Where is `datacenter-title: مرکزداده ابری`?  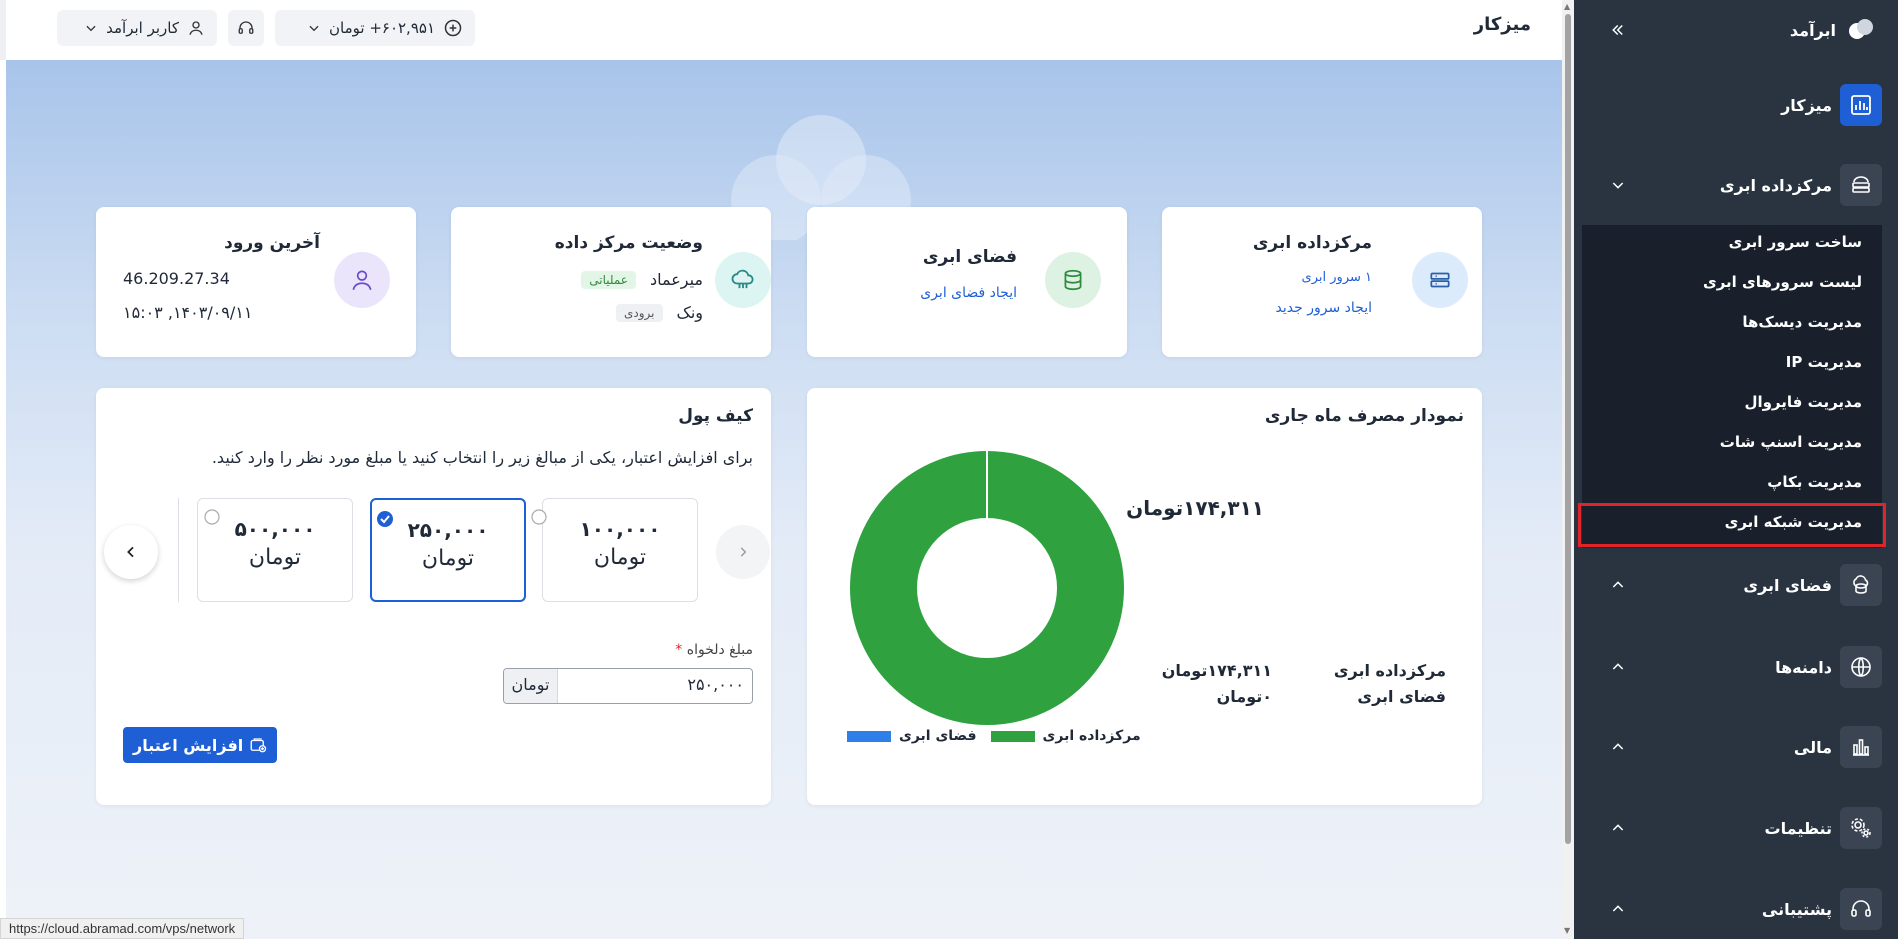
datacenter-title: مرکزداده ابری is located at coordinates (1312, 243).